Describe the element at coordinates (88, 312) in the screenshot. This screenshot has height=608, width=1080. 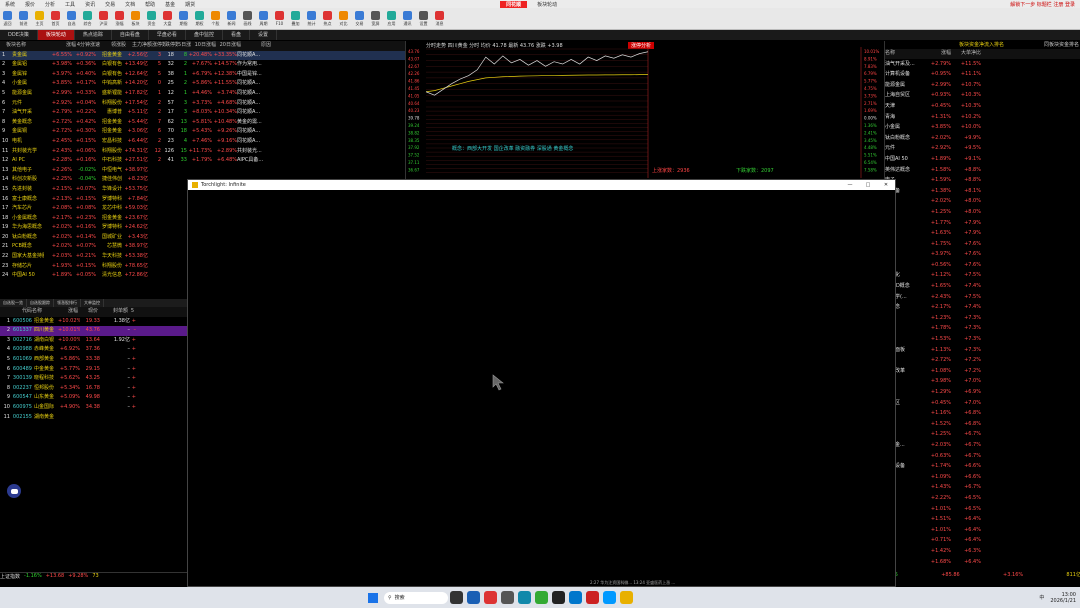
I see `column-header: 现价` at that location.